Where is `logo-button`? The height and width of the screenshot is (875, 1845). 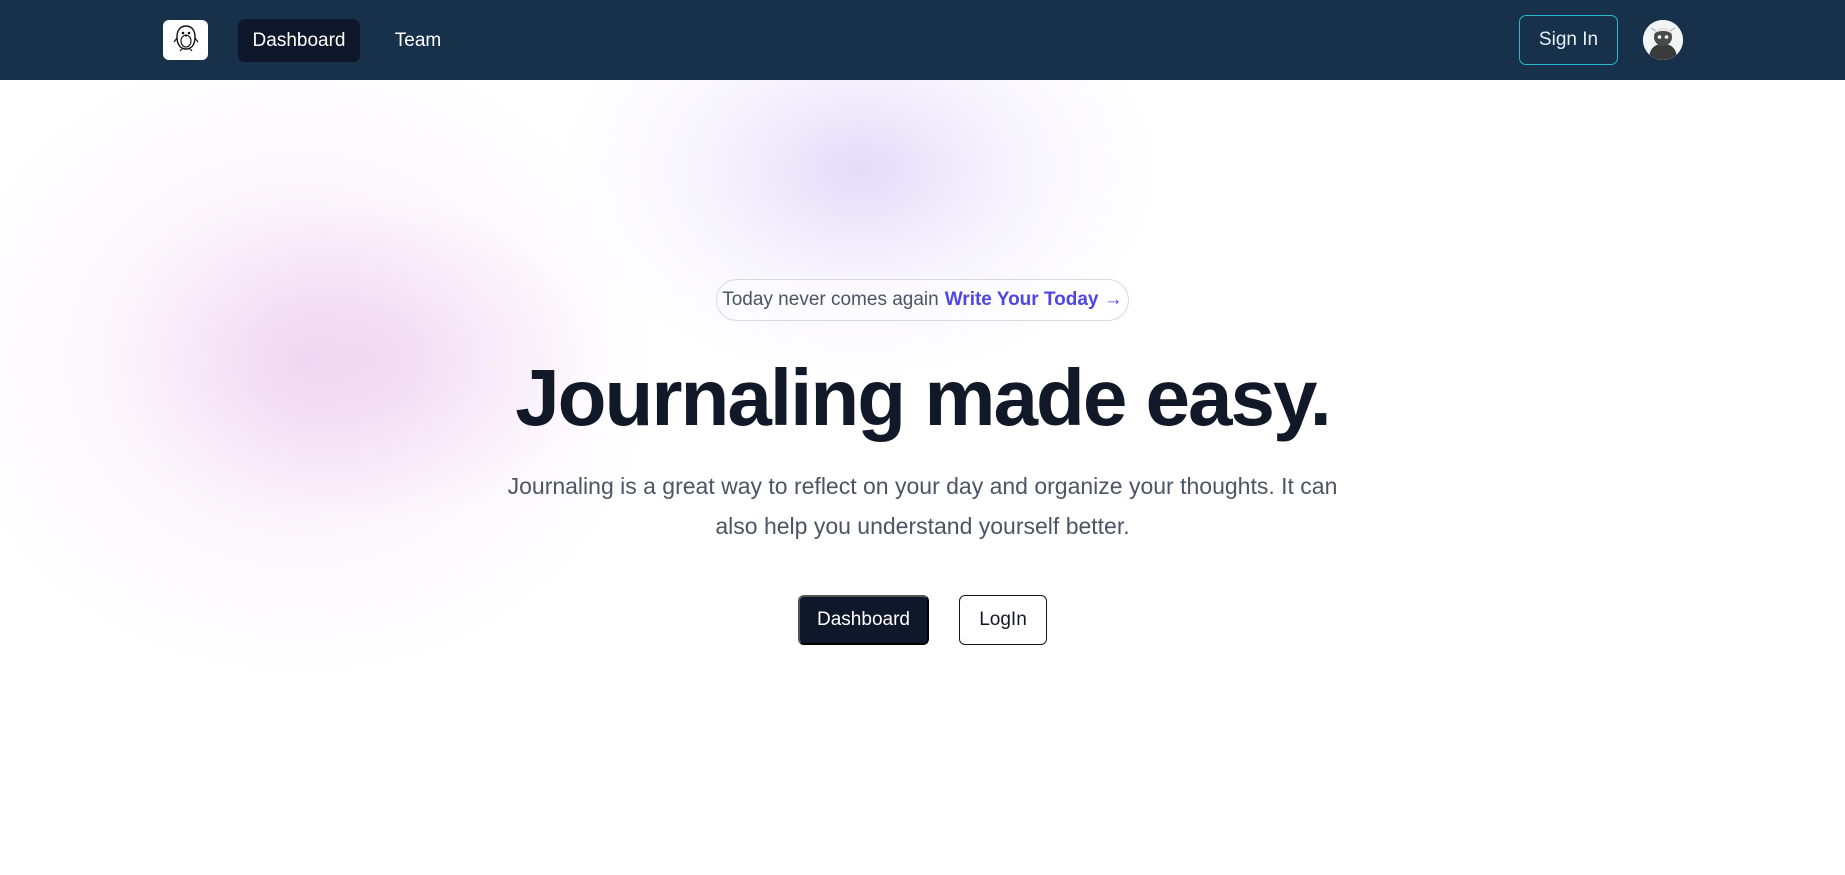
logo-button is located at coordinates (185, 40).